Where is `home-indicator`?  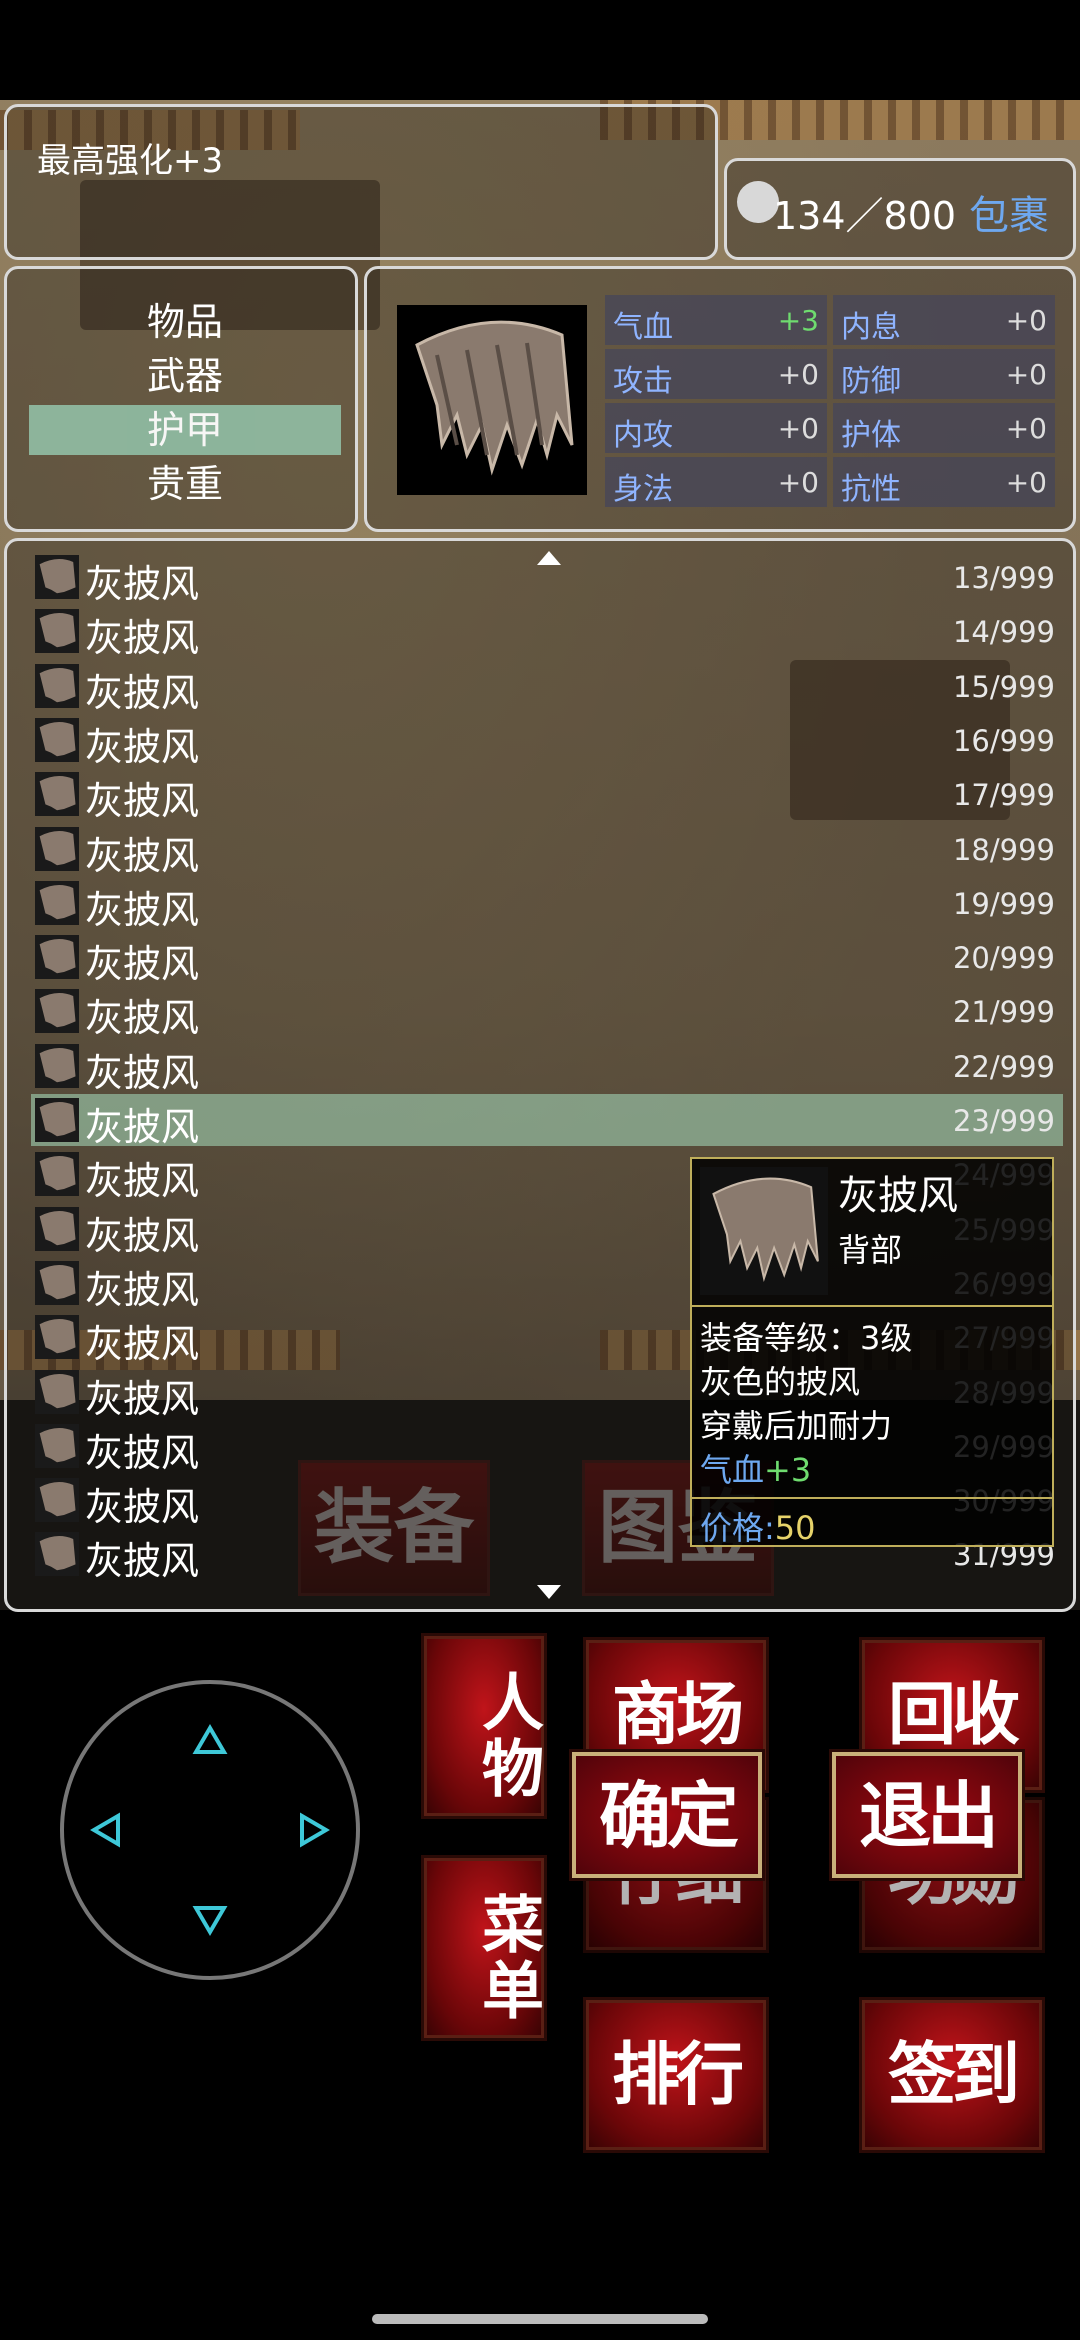
home-indicator is located at coordinates (540, 2319).